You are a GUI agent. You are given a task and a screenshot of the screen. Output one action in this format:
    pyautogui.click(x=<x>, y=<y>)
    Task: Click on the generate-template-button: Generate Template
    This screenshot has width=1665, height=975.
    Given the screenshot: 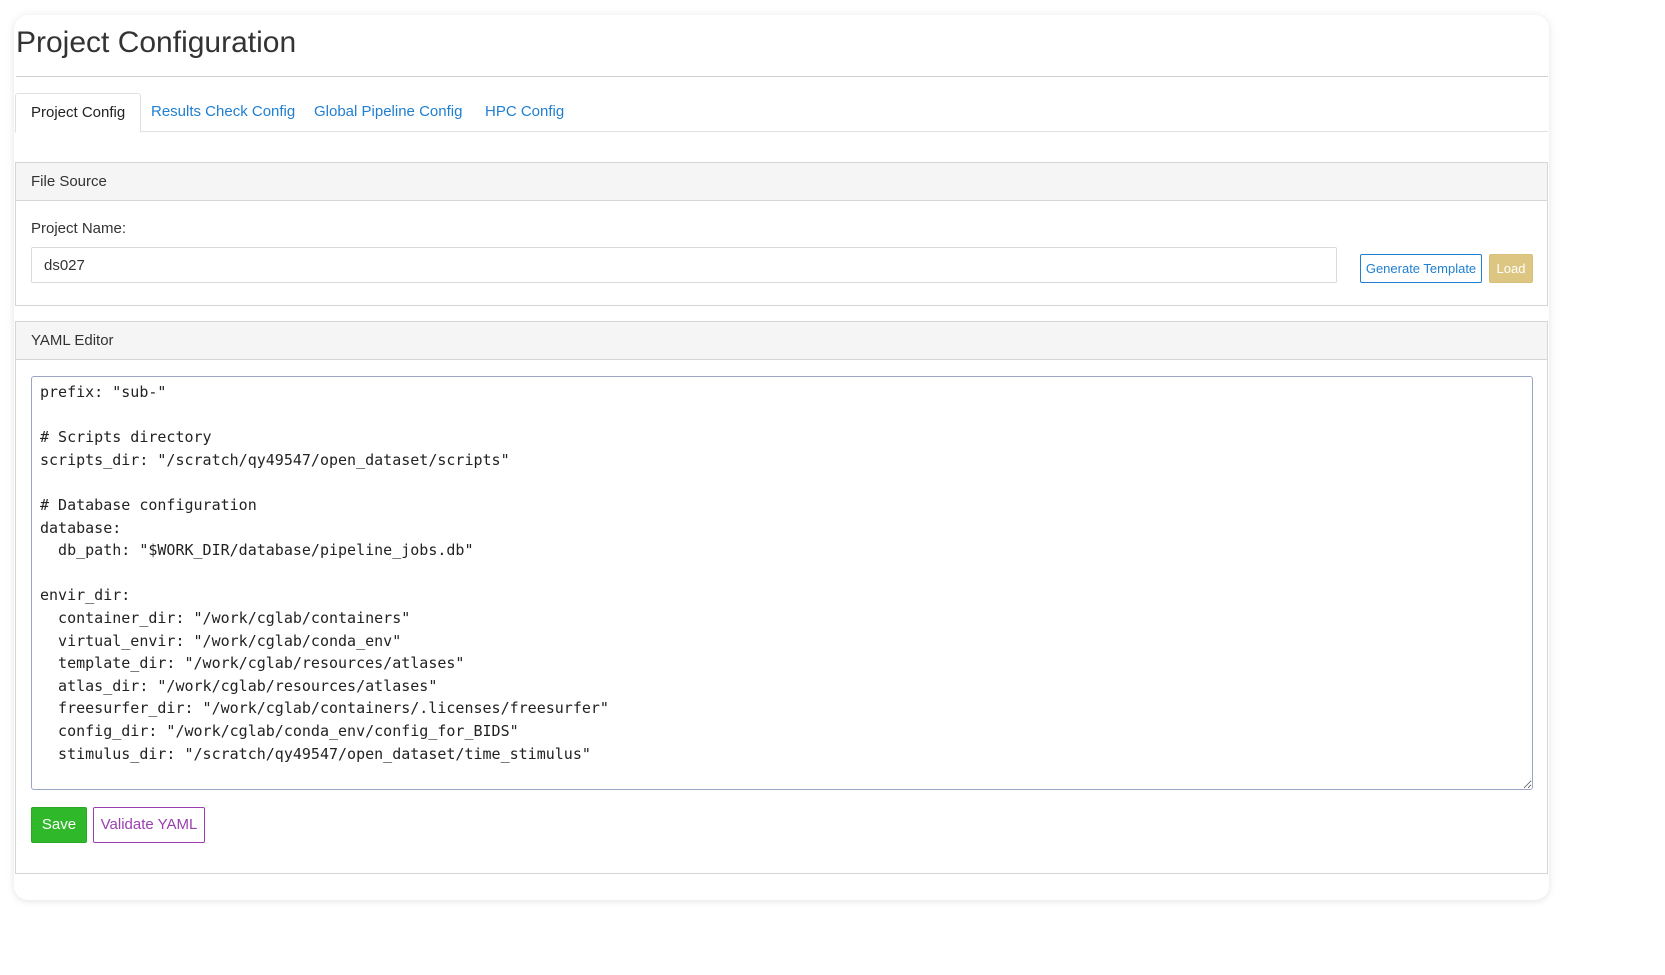 What is the action you would take?
    pyautogui.click(x=1421, y=268)
    